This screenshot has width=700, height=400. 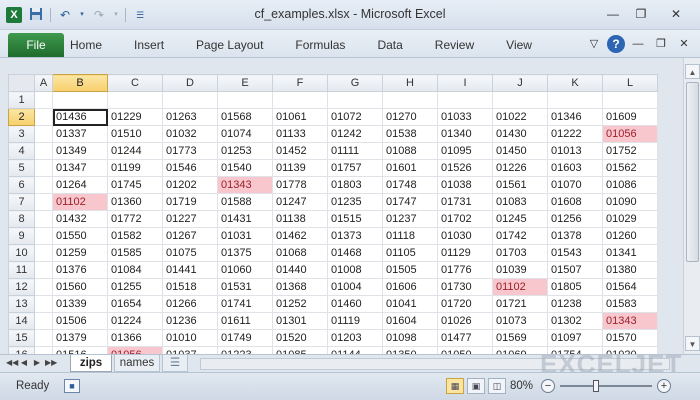 What do you see at coordinates (135, 270) in the screenshot?
I see `cell-c11: 01084` at bounding box center [135, 270].